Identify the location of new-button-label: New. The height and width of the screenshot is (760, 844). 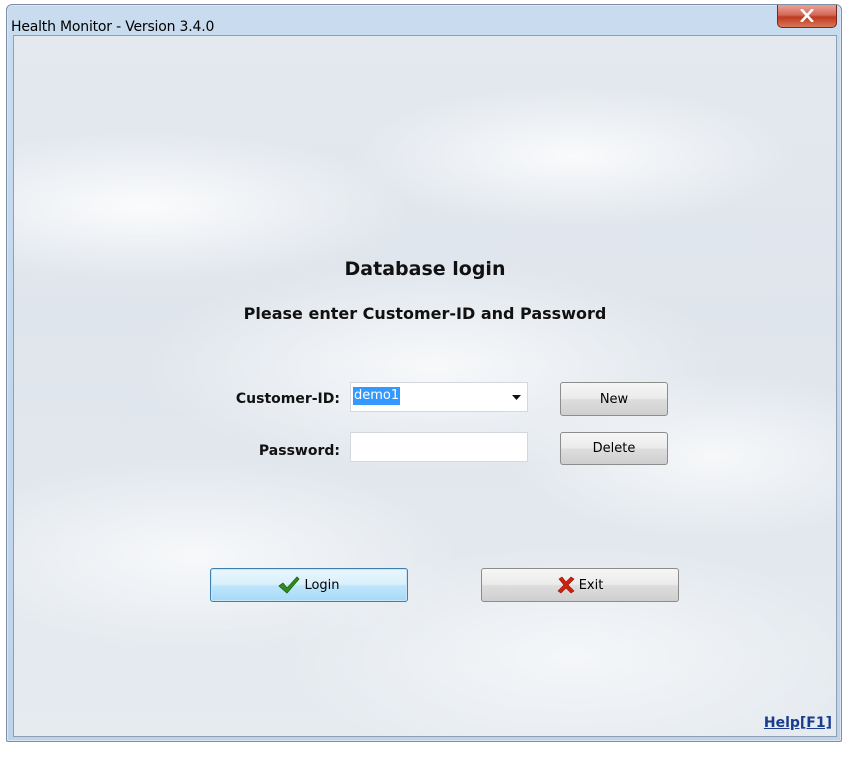
(614, 399).